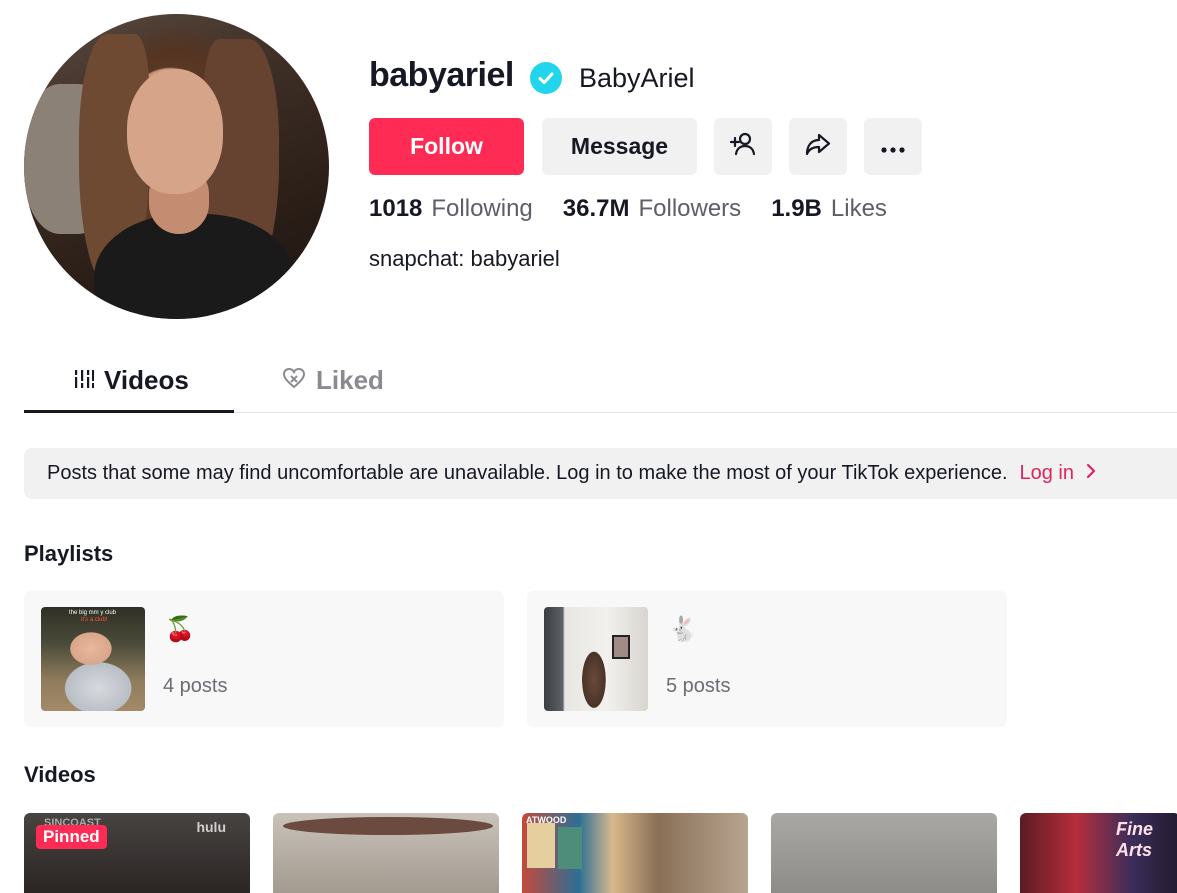 The width and height of the screenshot is (1177, 893). I want to click on profile-bio: snapchat: babyariel, so click(464, 258).